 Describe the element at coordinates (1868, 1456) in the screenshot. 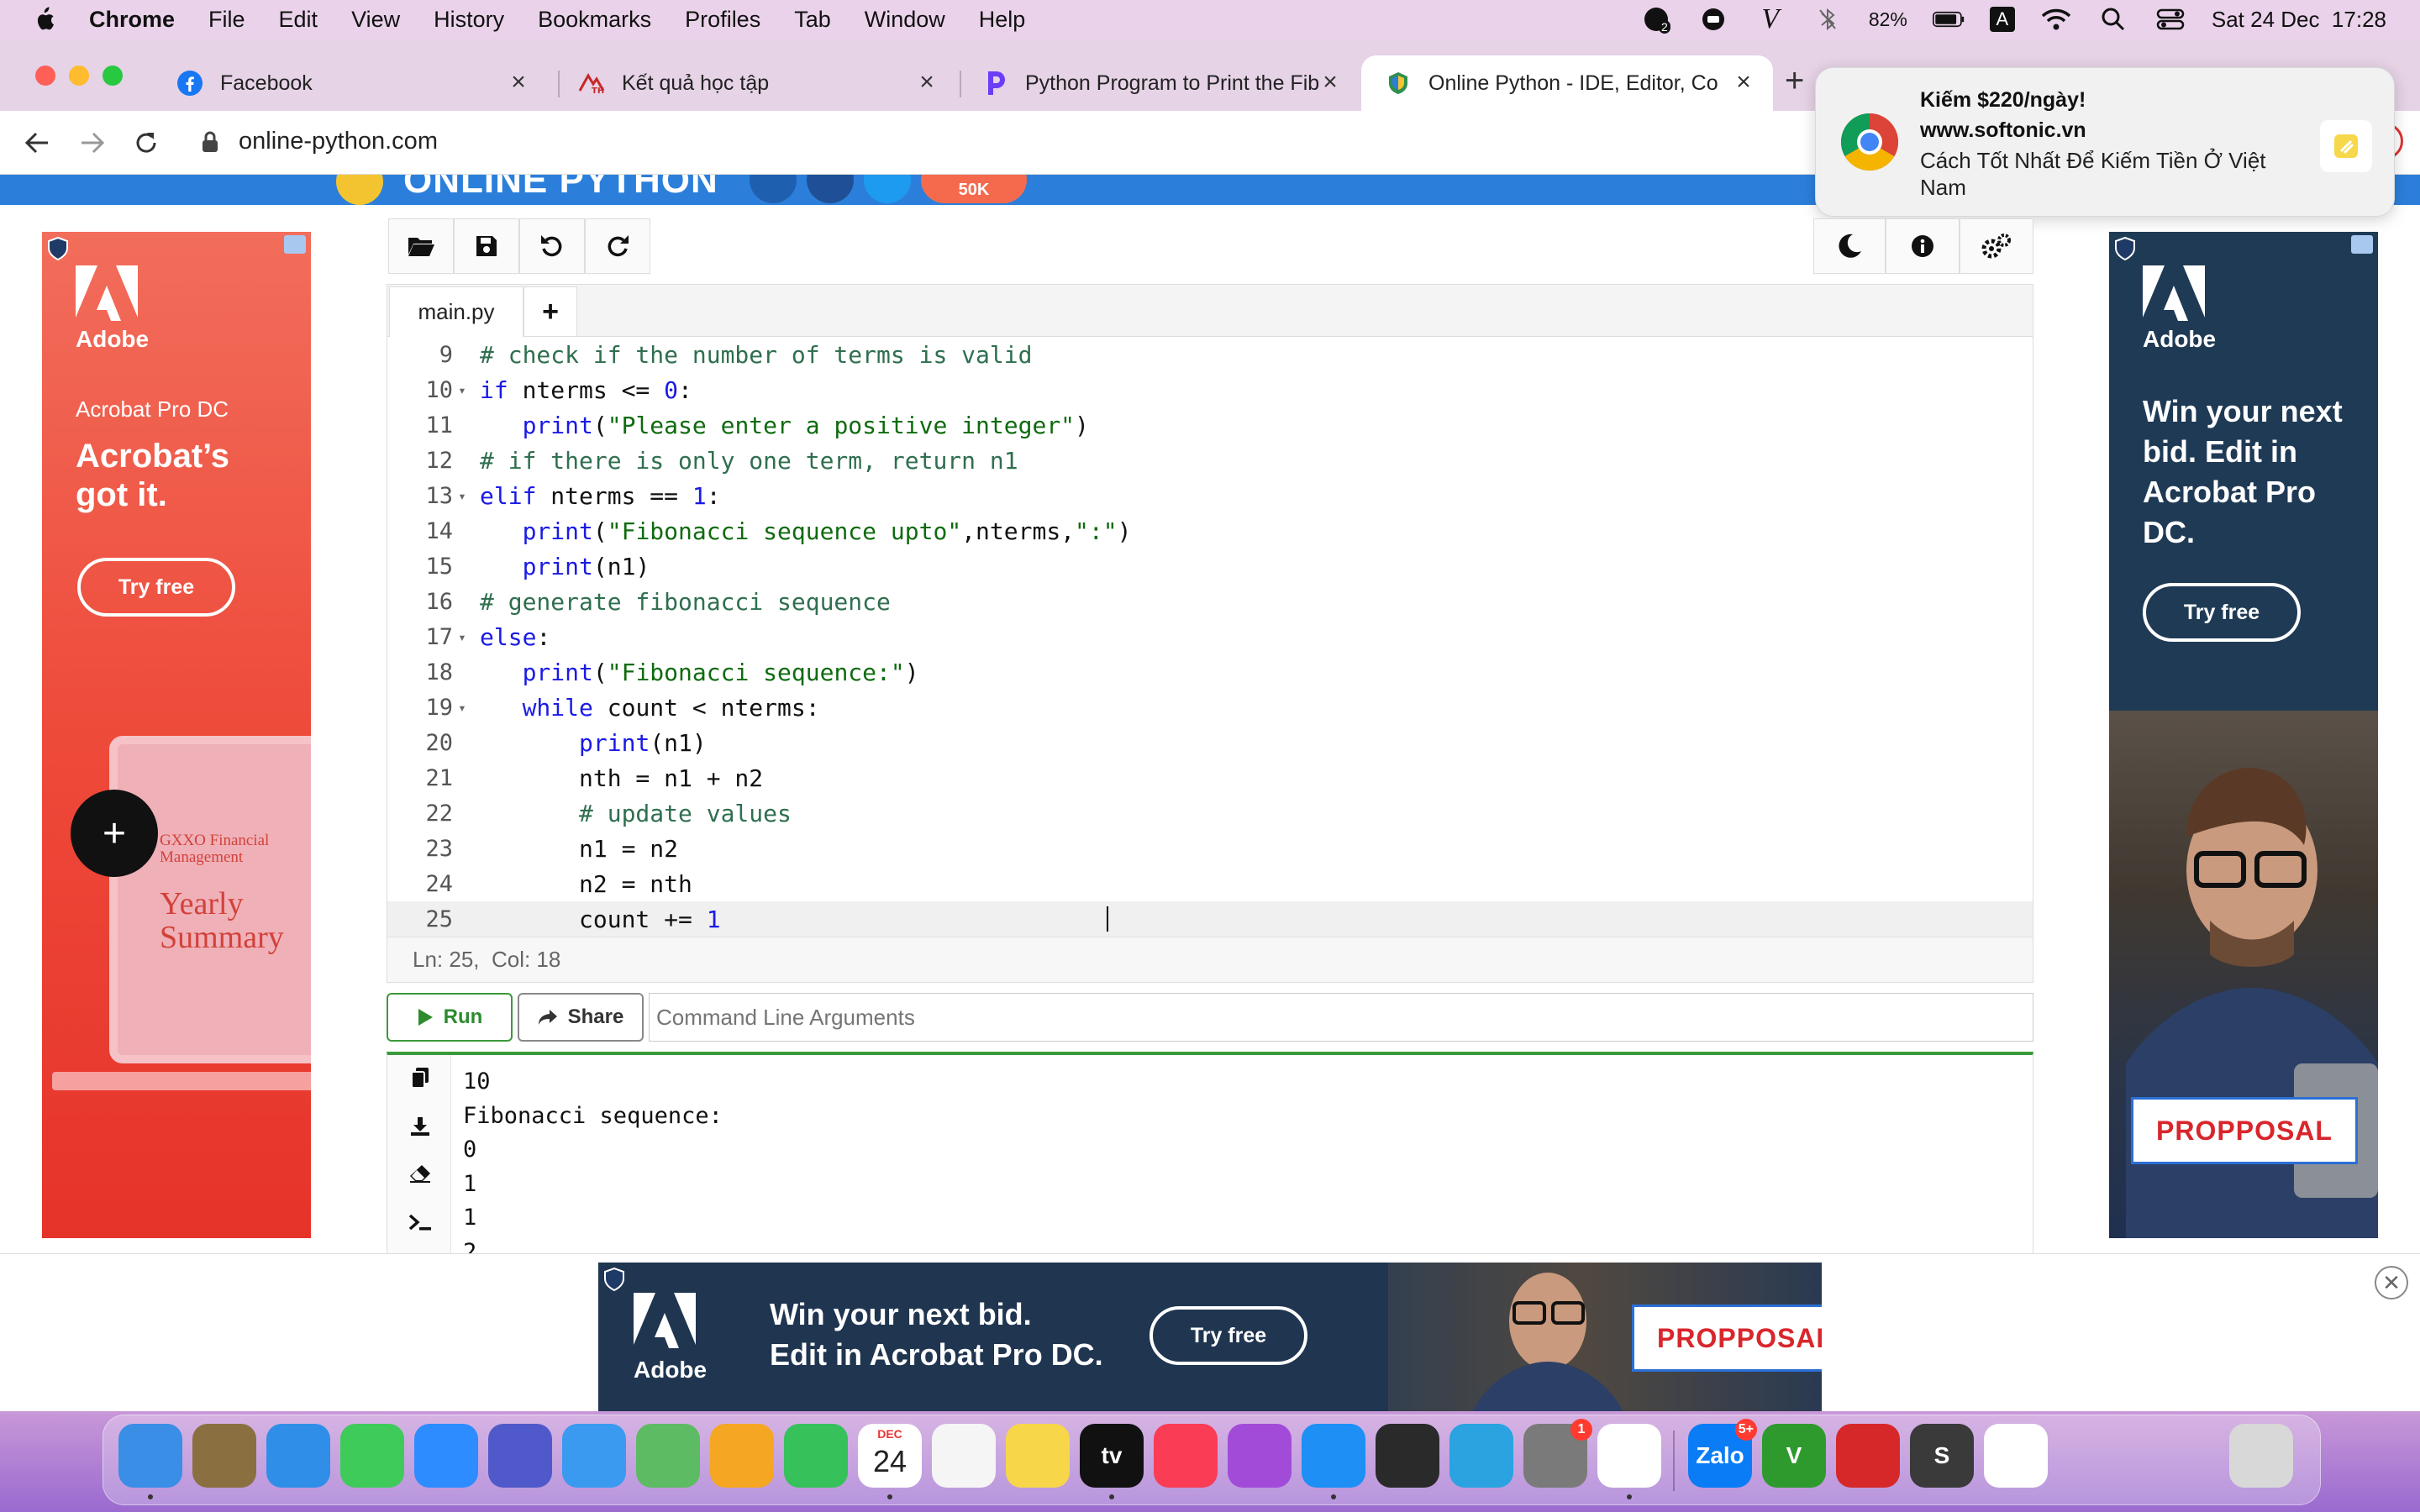

I see `garena-icon` at that location.